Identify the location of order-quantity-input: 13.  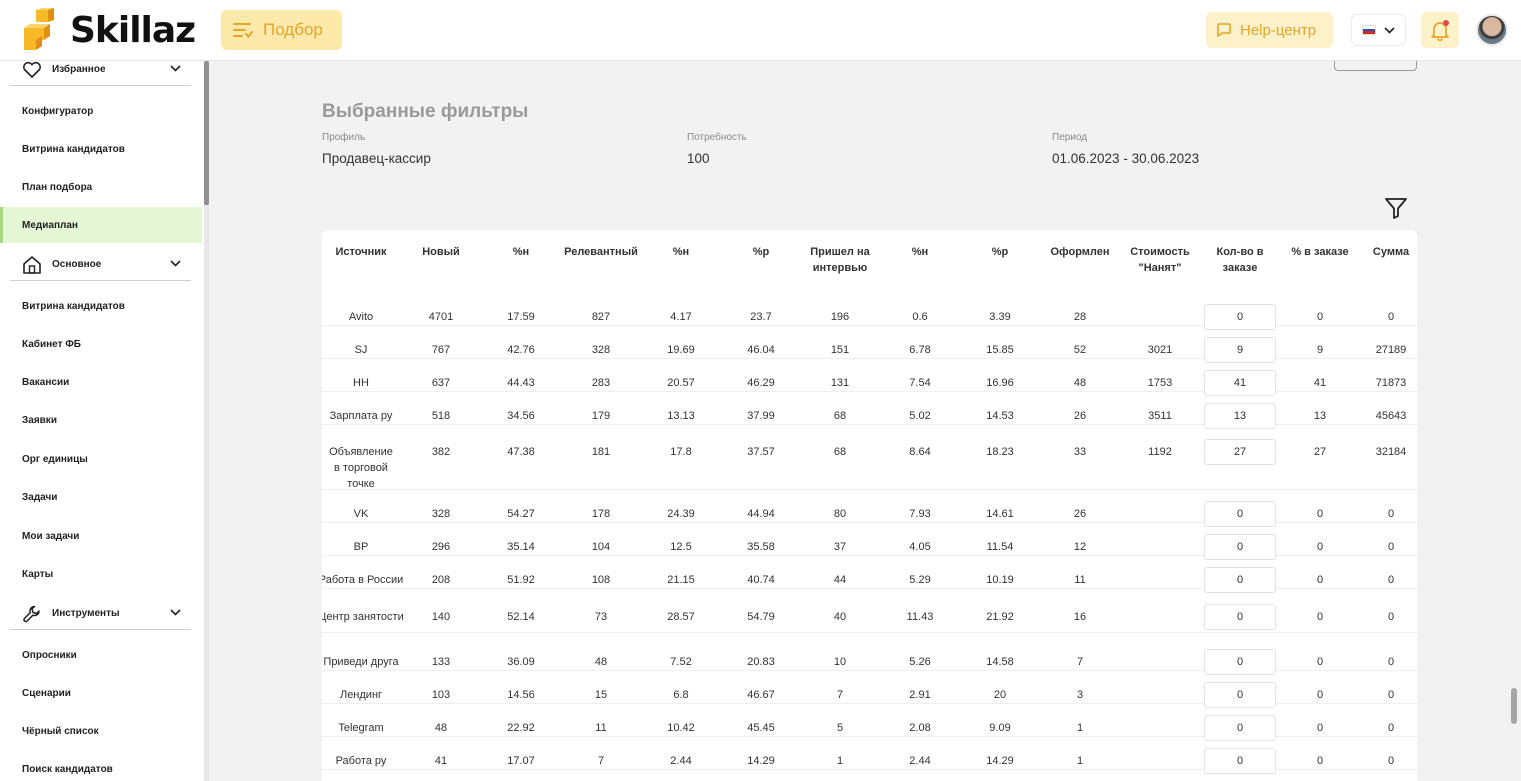
(1240, 416).